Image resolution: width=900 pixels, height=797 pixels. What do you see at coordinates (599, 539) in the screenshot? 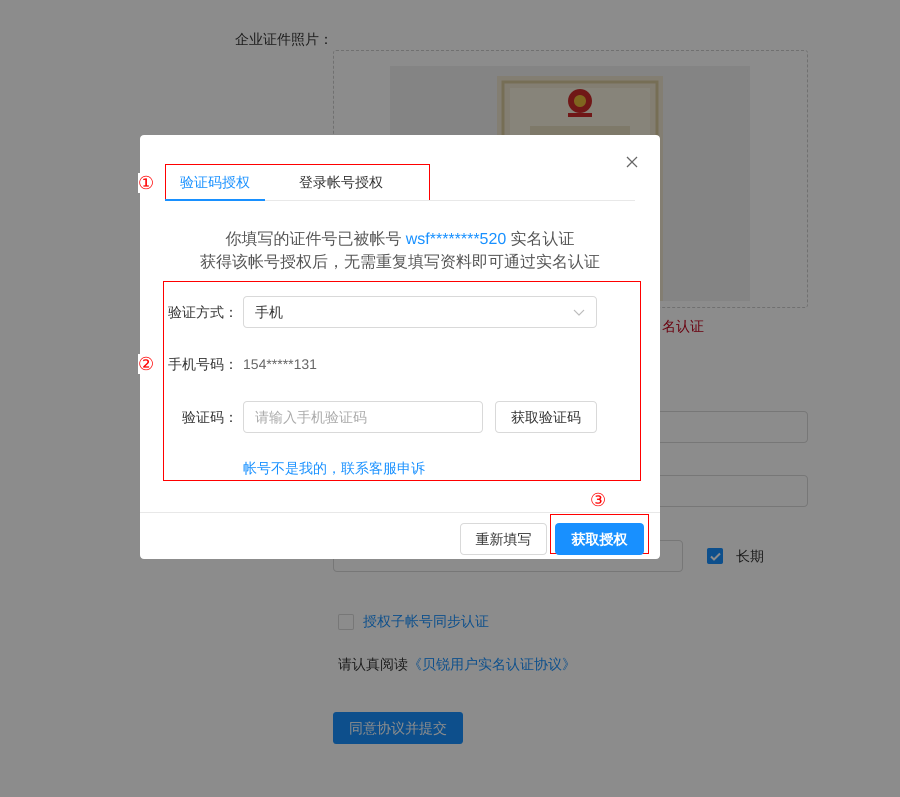
I see `confirm-button: 获取授权` at bounding box center [599, 539].